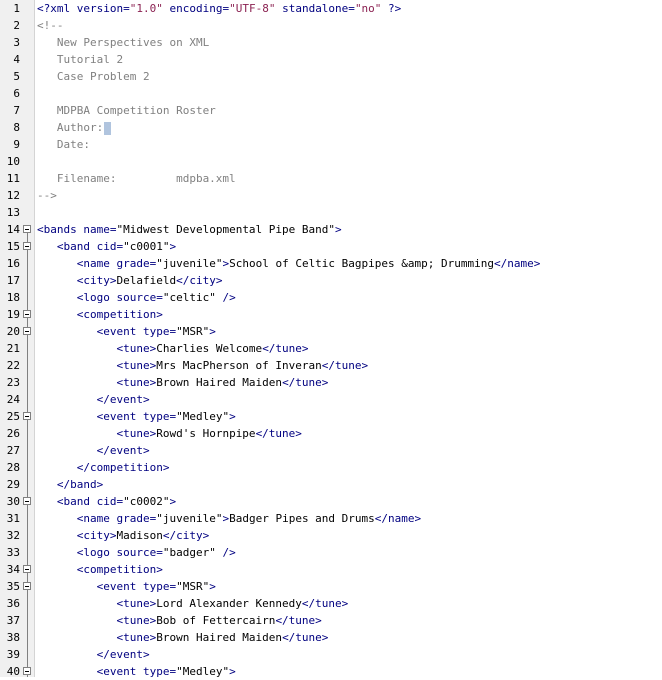 Image resolution: width=662 pixels, height=680 pixels. What do you see at coordinates (13, 365) in the screenshot?
I see `line-number: 22` at bounding box center [13, 365].